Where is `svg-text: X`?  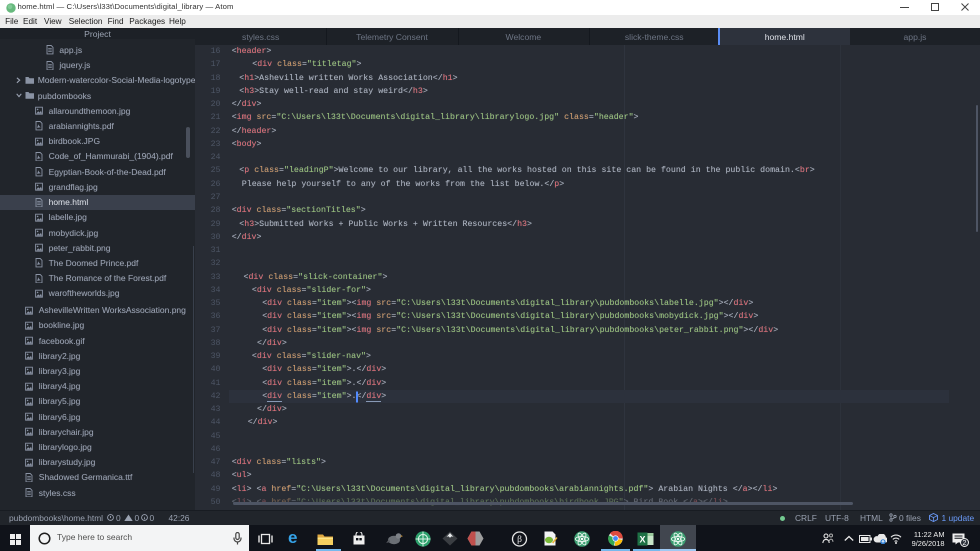
svg-text: X is located at coordinates (642, 539).